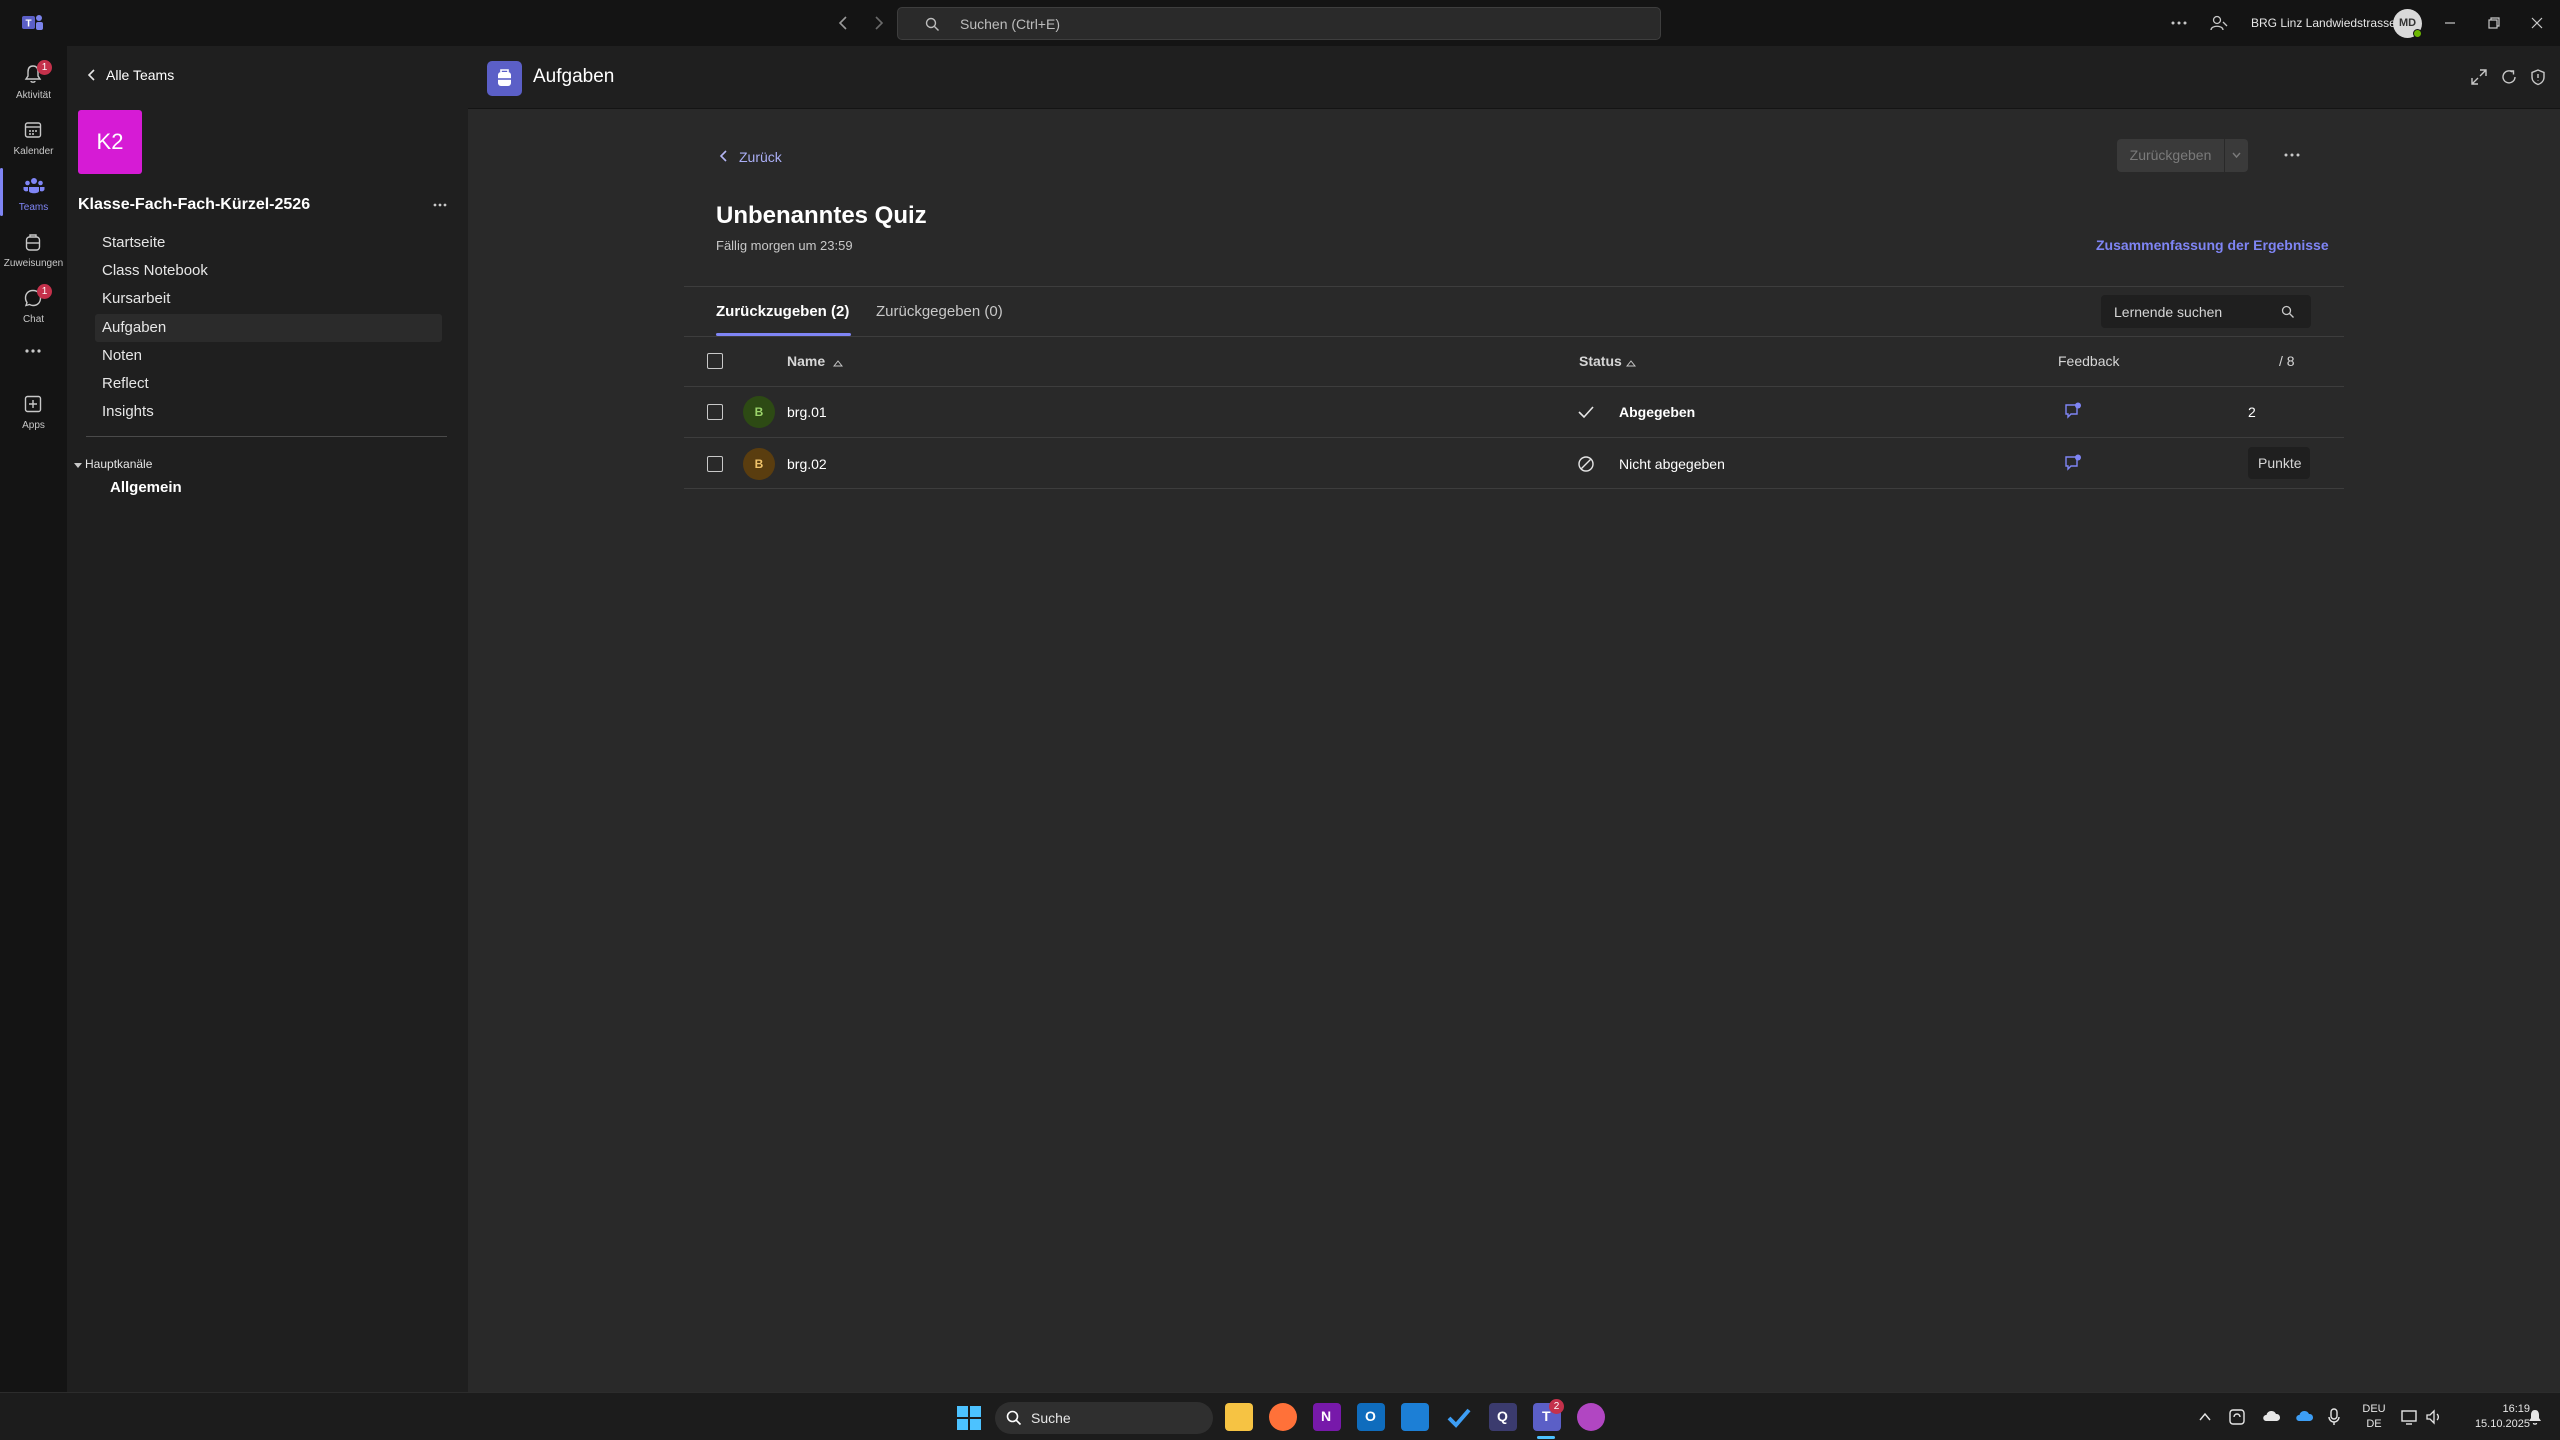  What do you see at coordinates (715, 361) in the screenshot?
I see `select-all-checkbox` at bounding box center [715, 361].